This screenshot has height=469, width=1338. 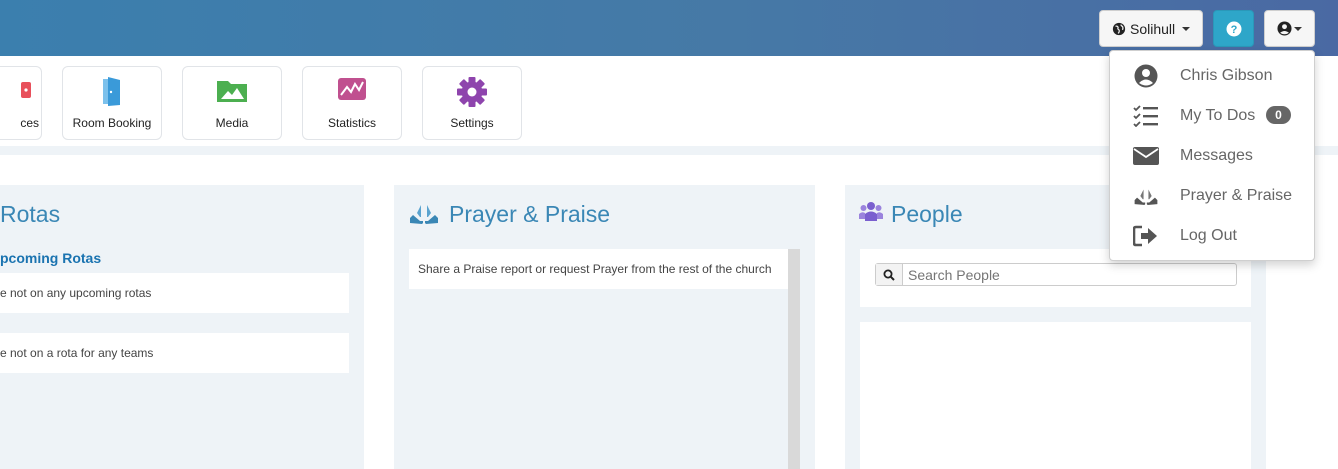 I want to click on envelope-icon, so click(x=1146, y=156).